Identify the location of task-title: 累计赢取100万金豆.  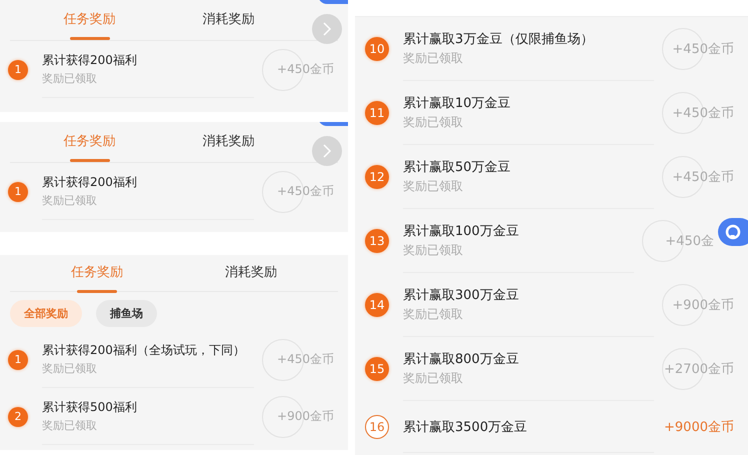
(461, 231).